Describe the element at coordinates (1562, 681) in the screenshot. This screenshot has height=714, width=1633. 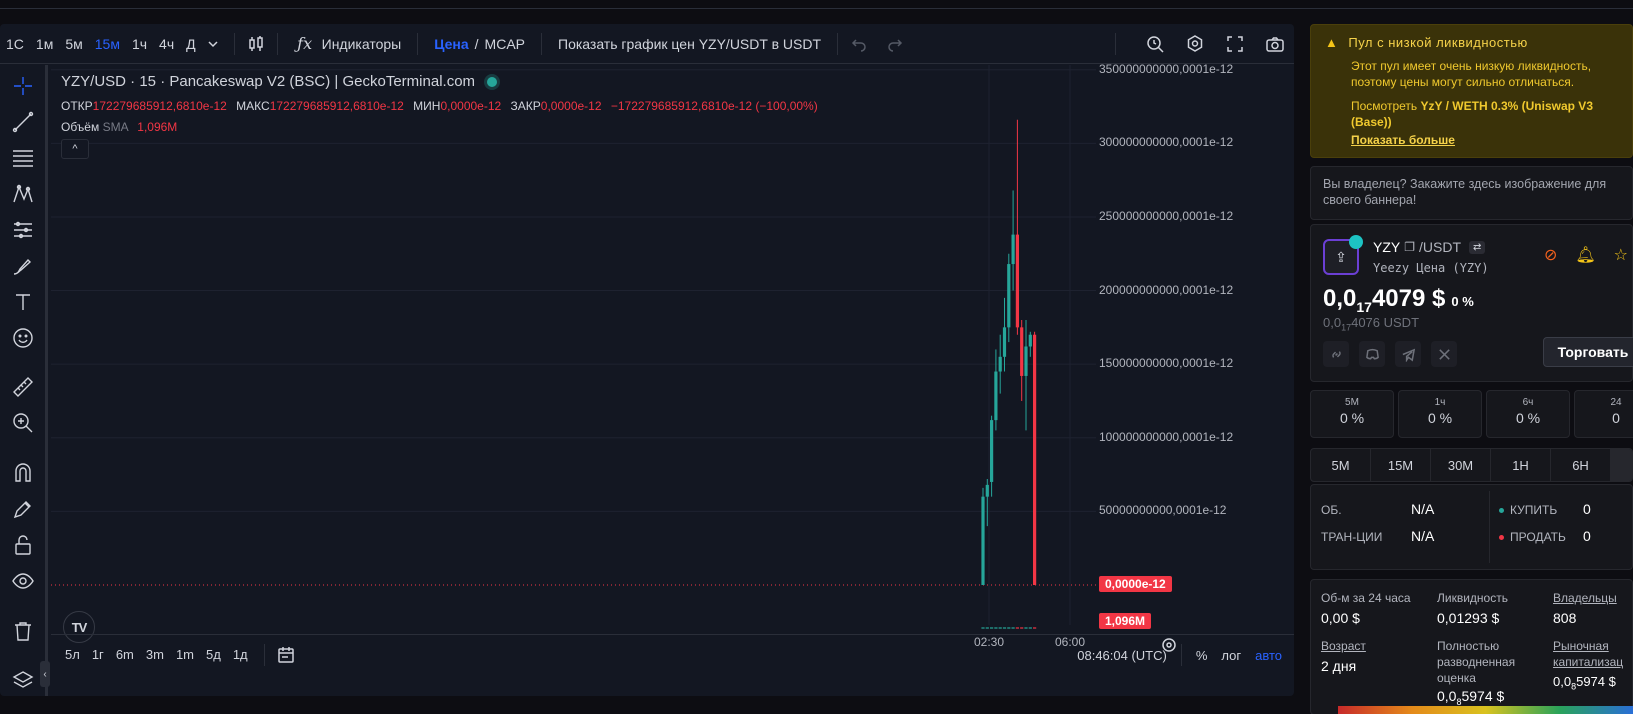
I see `mcap-lead: 0,0` at that location.